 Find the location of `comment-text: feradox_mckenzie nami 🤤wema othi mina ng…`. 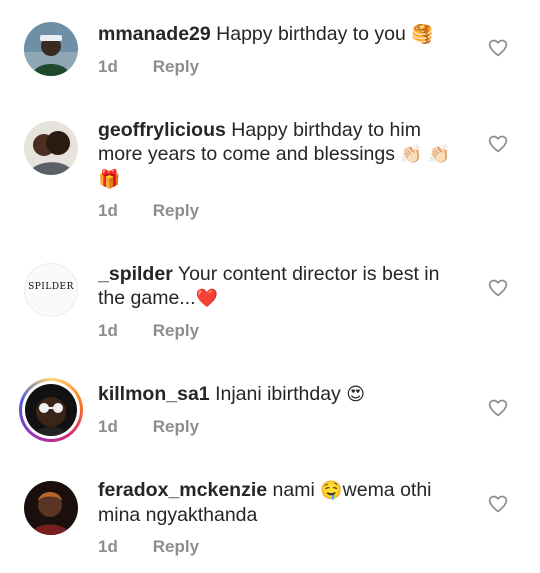

comment-text: feradox_mckenzie nami 🤤wema othi mina ng… is located at coordinates (284, 502).